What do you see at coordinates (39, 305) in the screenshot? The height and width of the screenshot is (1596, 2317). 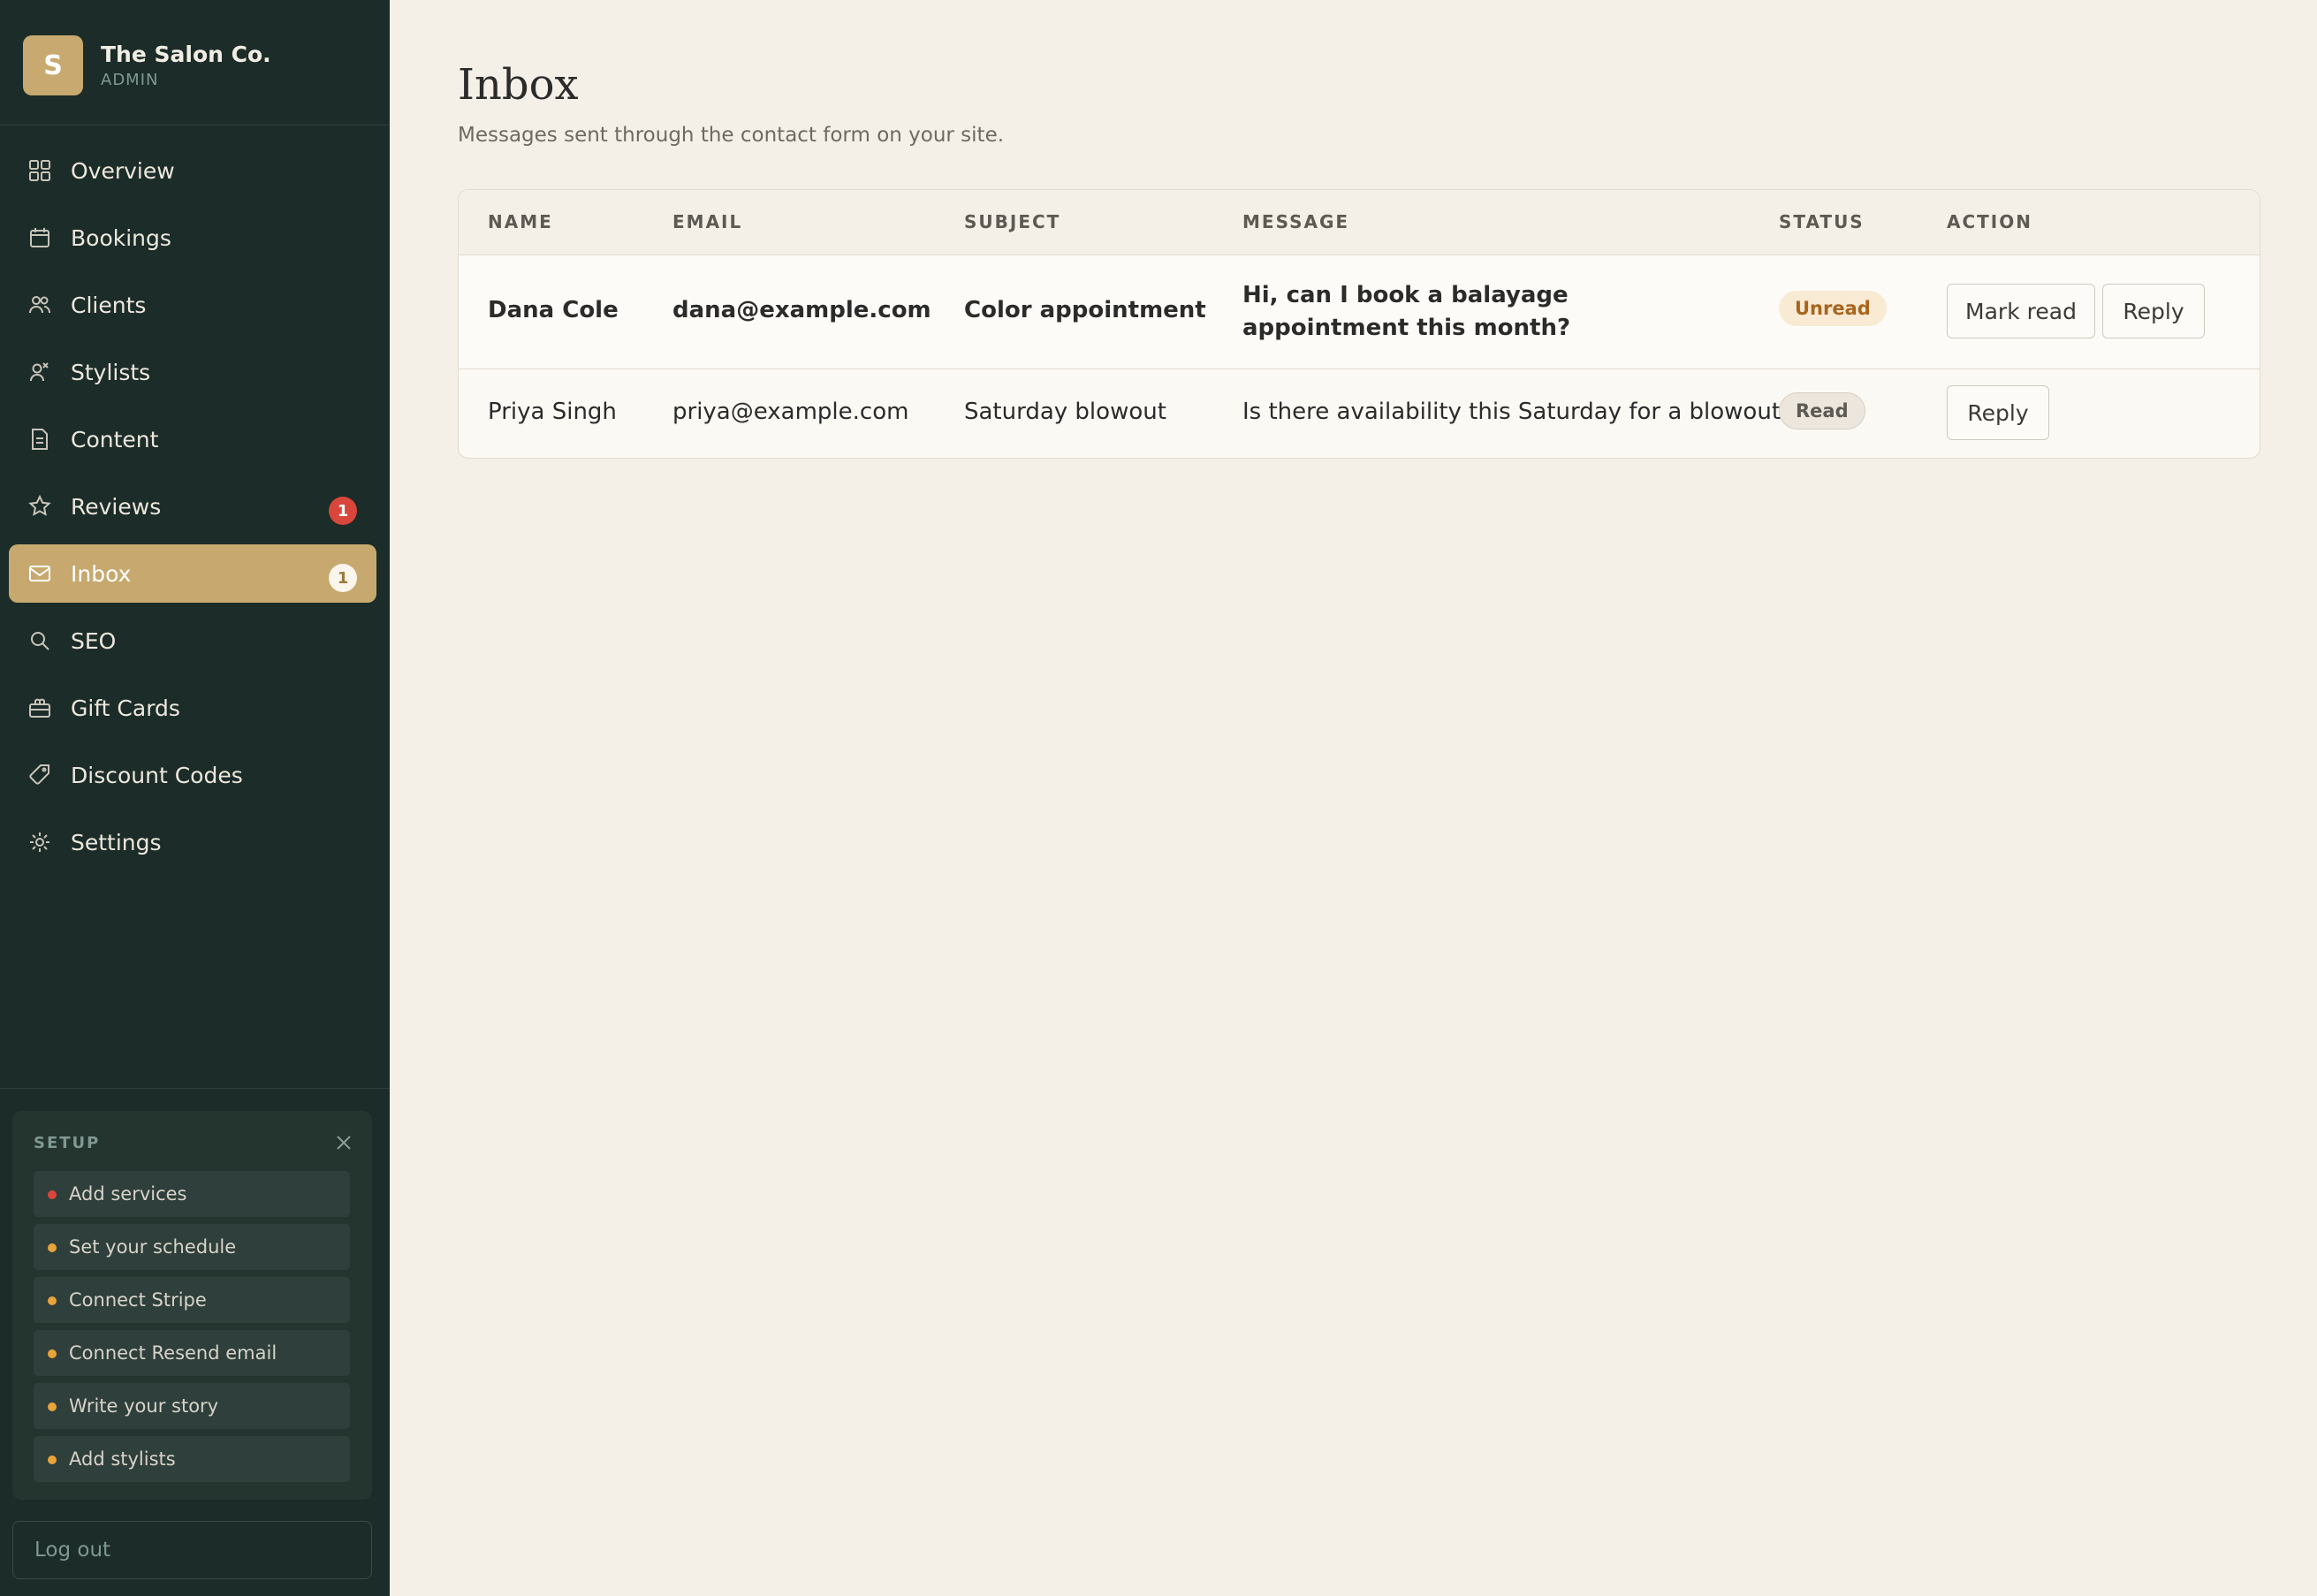 I see `users-icon` at bounding box center [39, 305].